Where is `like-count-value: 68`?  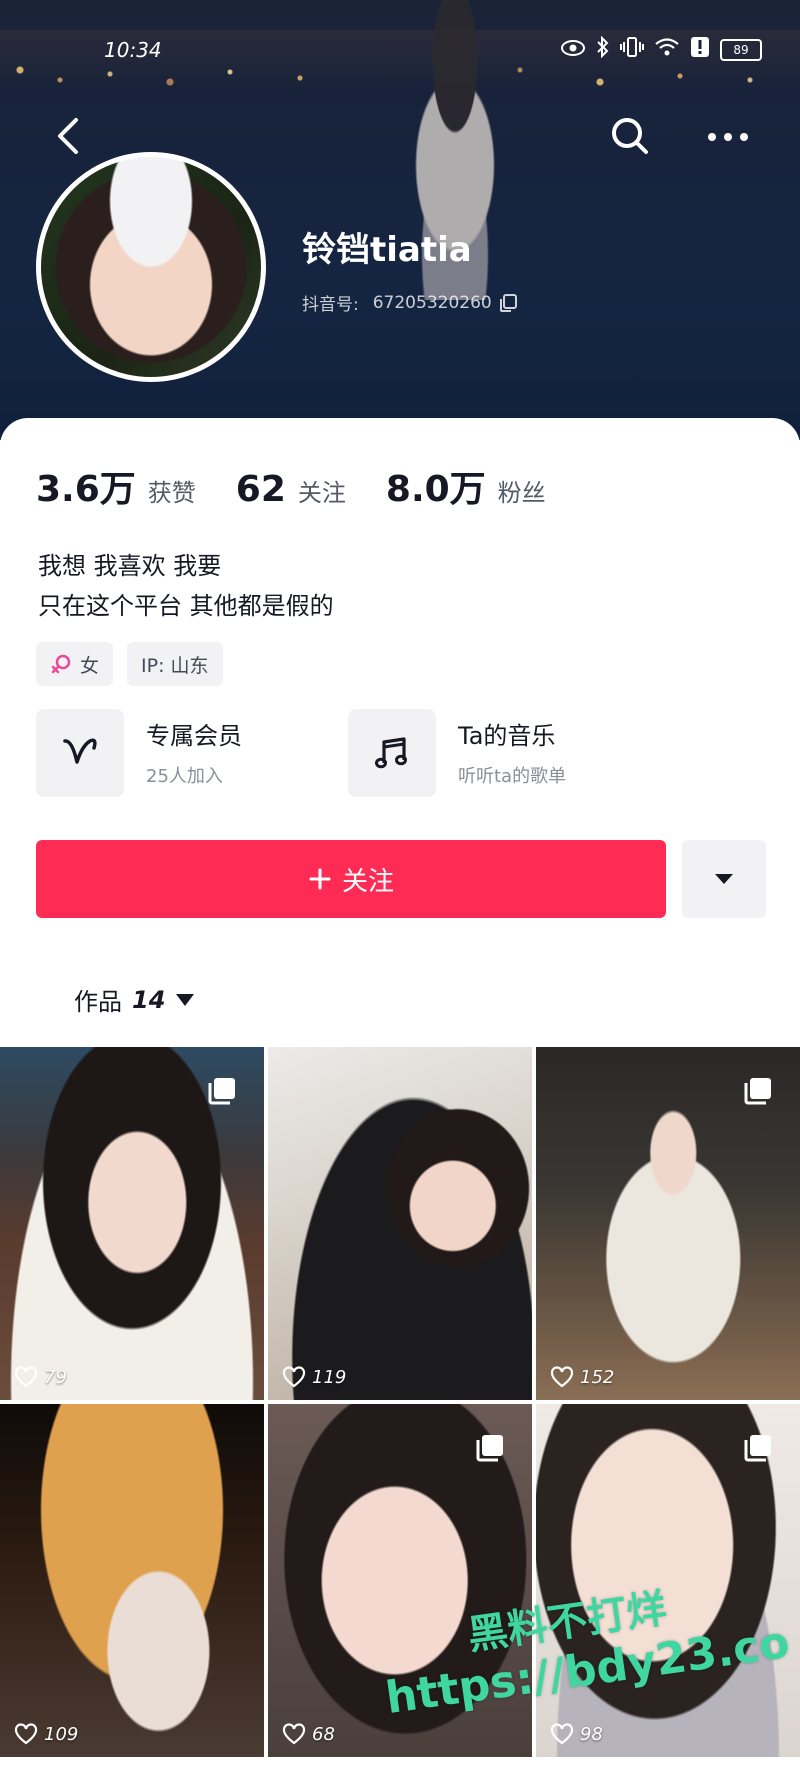 like-count-value: 68 is located at coordinates (323, 1734).